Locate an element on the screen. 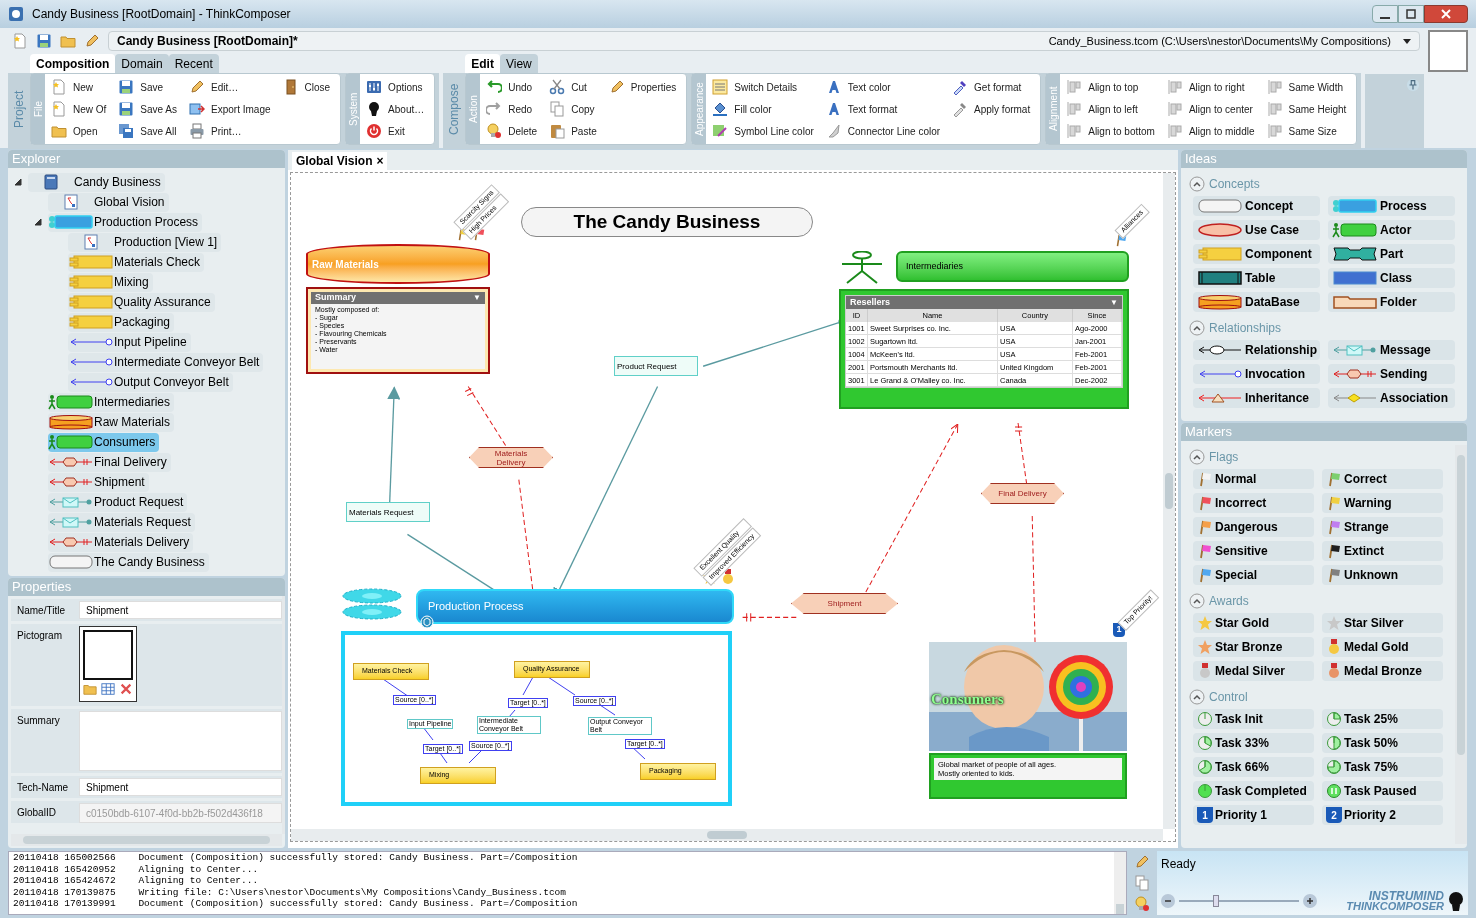  ribbon-command: Save is located at coordinates (150, 87).